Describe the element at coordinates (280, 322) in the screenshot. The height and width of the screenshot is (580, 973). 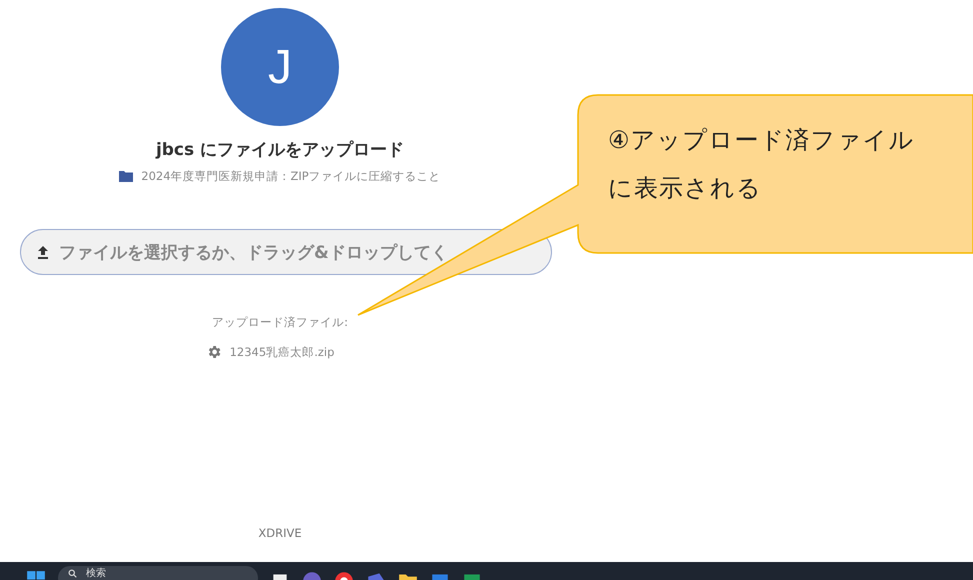
I see `uploaded-files-label: アップロード済ファイル:` at that location.